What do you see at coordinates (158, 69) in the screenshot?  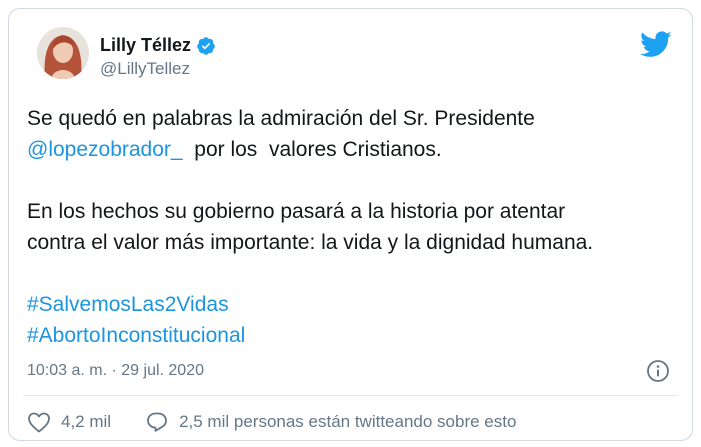 I see `user-handle: @LillyTellez` at bounding box center [158, 69].